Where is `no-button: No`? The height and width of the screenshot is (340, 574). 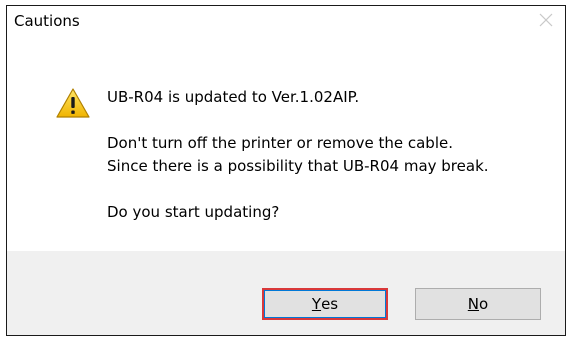
no-button: No is located at coordinates (478, 304).